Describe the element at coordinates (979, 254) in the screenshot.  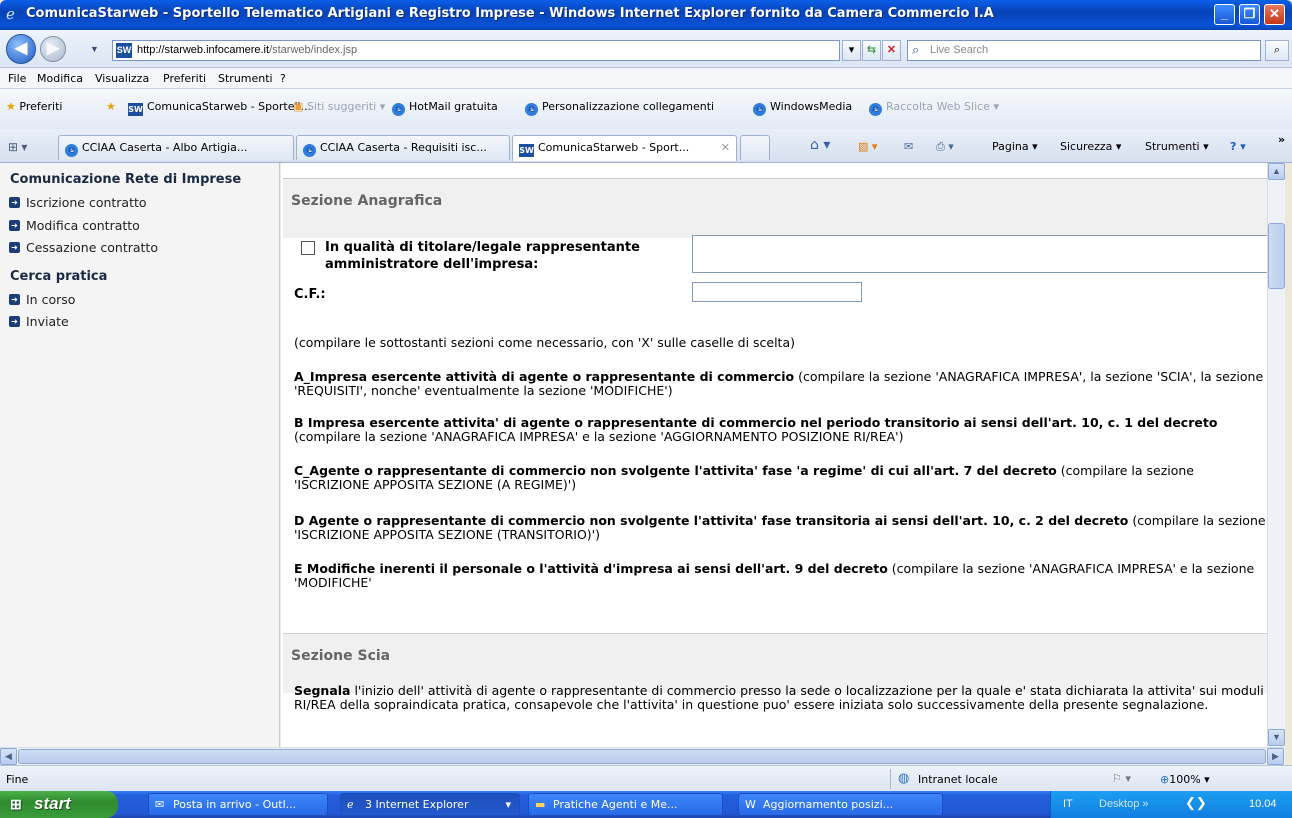
I see `titolare-input` at that location.